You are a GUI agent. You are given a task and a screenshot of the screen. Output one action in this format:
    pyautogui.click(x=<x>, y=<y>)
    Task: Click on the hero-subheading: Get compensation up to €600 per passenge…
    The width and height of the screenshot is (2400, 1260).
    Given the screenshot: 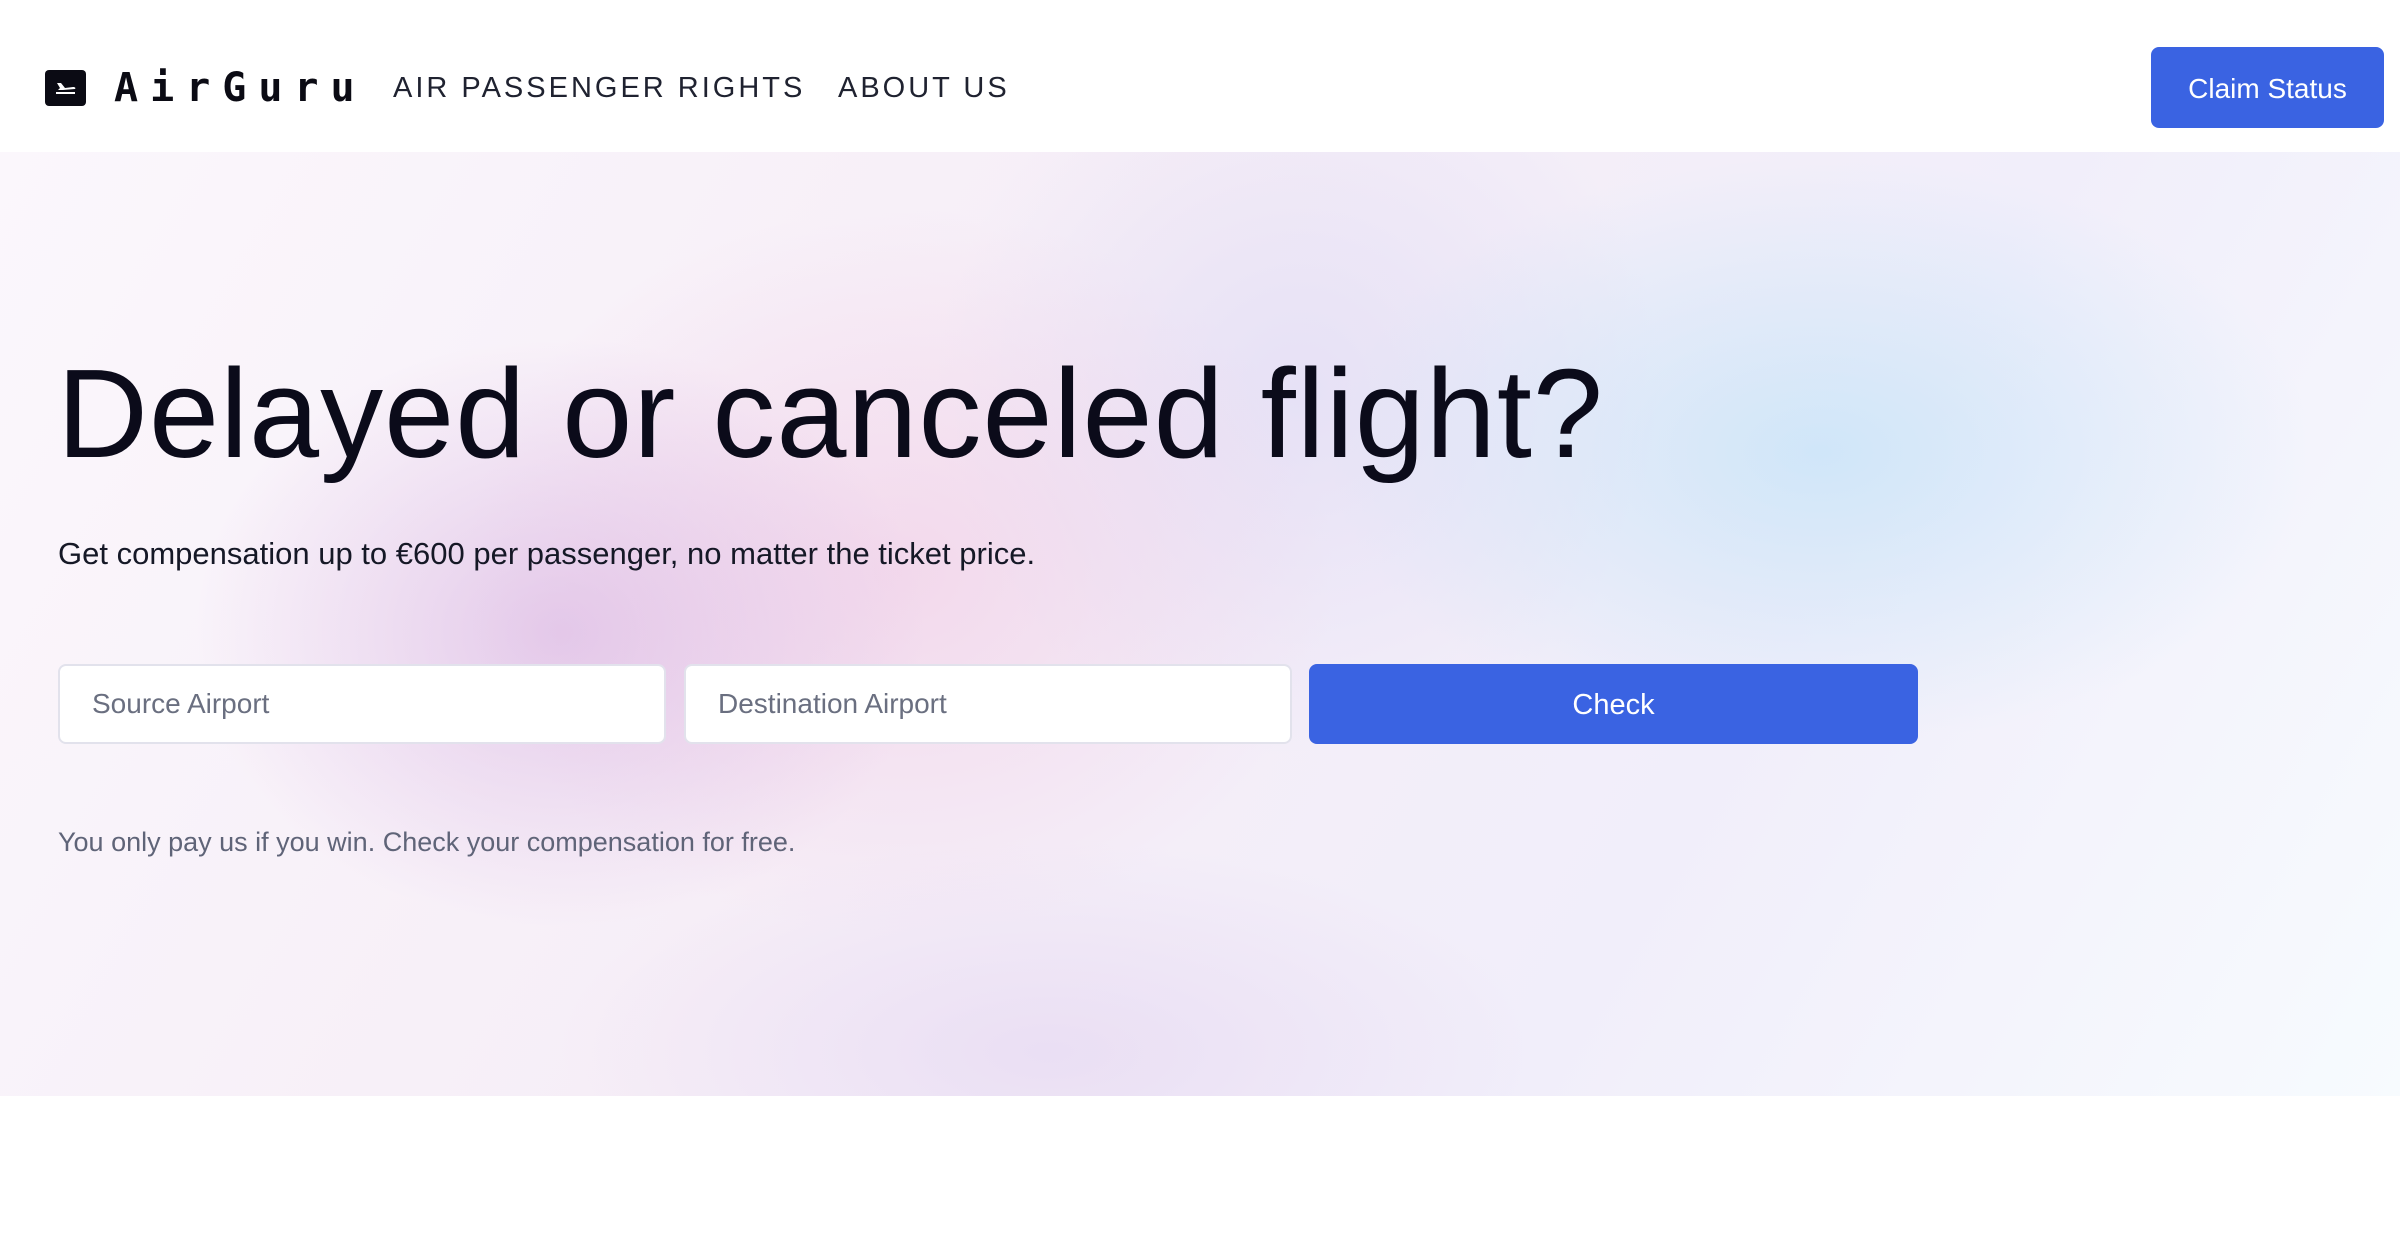 What is the action you would take?
    pyautogui.click(x=547, y=553)
    